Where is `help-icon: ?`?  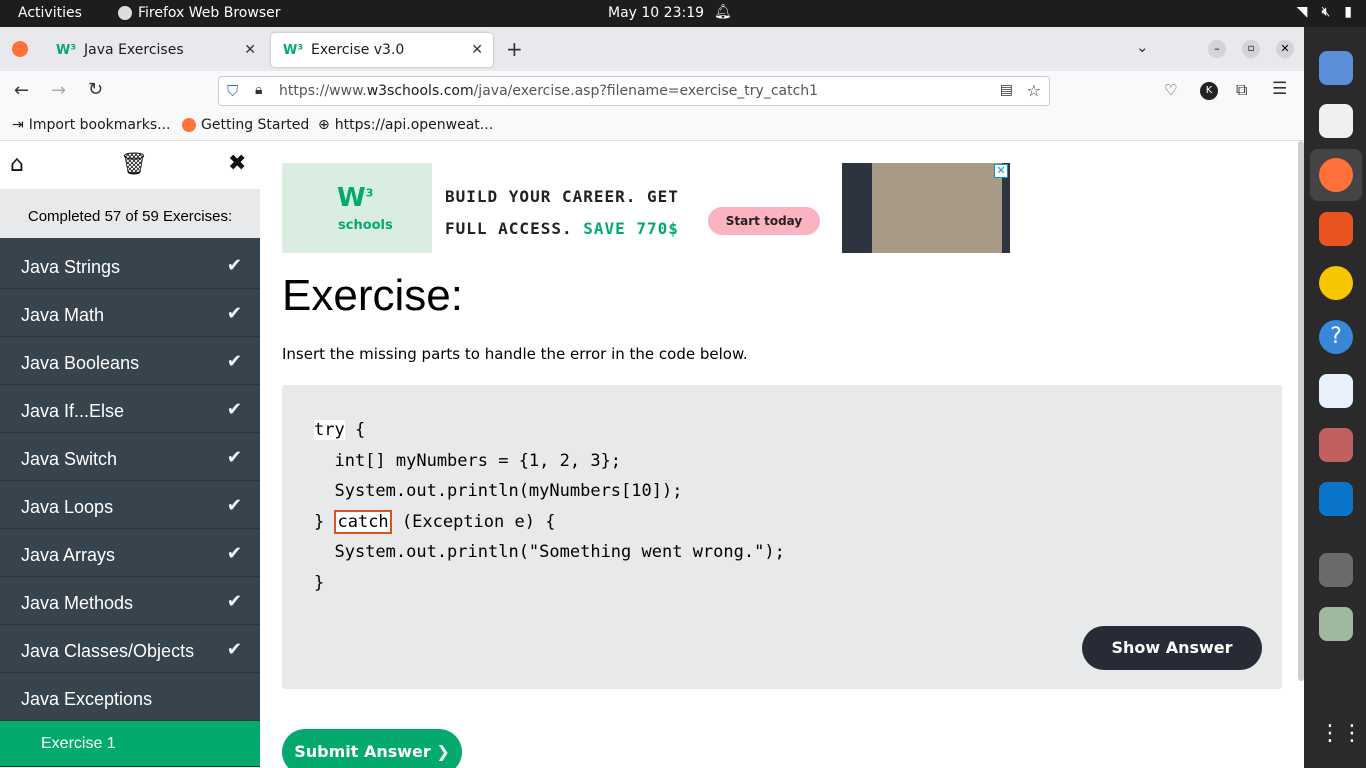
help-icon: ? is located at coordinates (1336, 337).